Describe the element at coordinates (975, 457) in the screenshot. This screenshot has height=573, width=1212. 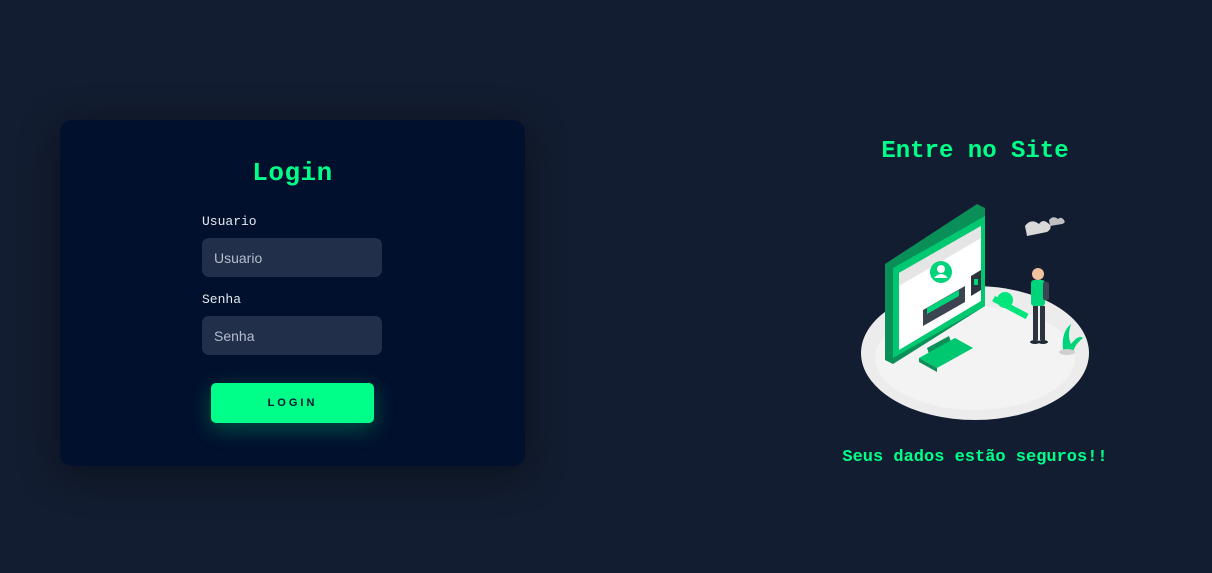
I see `promo-subtitle: Seus dados estão seguros!!` at that location.